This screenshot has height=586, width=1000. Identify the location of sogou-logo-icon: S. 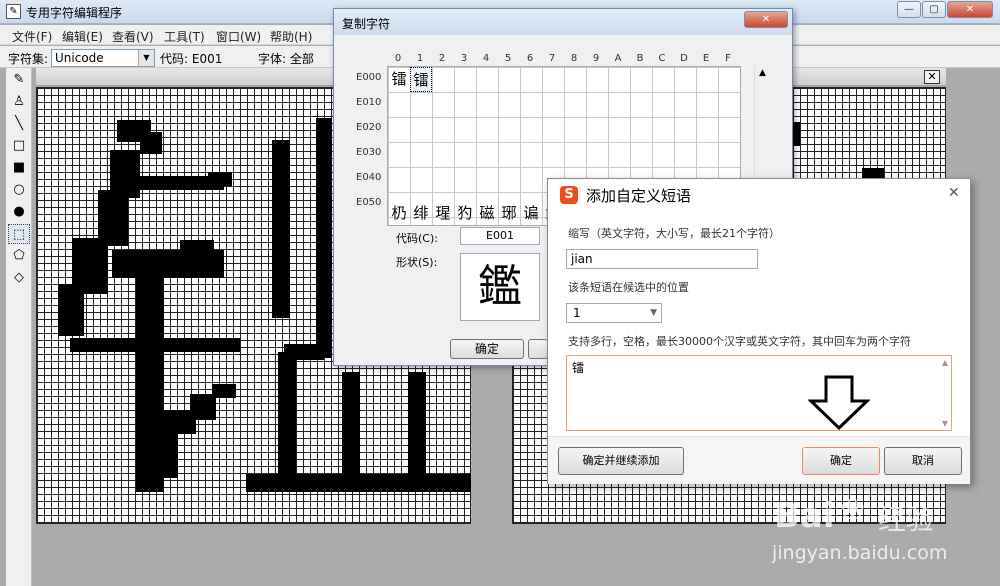
(569, 195).